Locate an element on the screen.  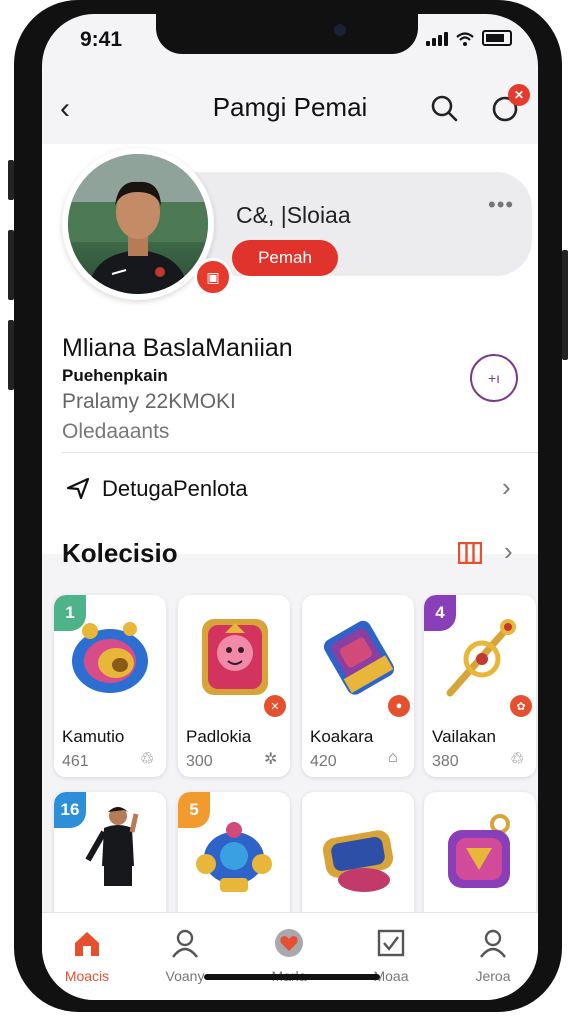
home-icon is located at coordinates (87, 944).